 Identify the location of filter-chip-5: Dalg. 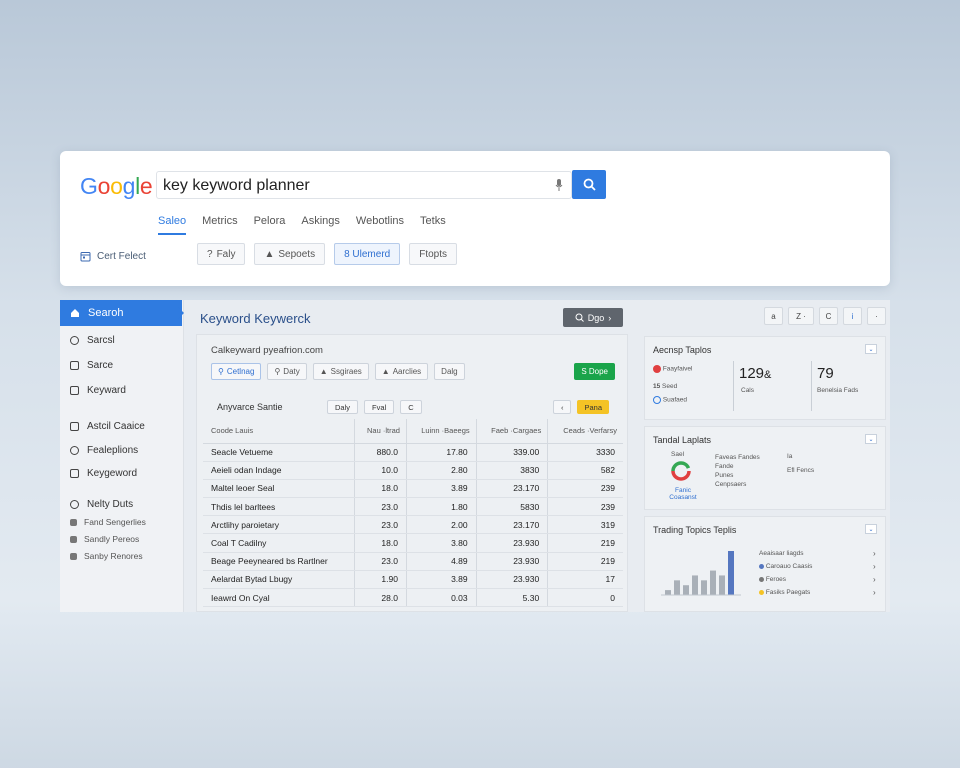
(449, 371).